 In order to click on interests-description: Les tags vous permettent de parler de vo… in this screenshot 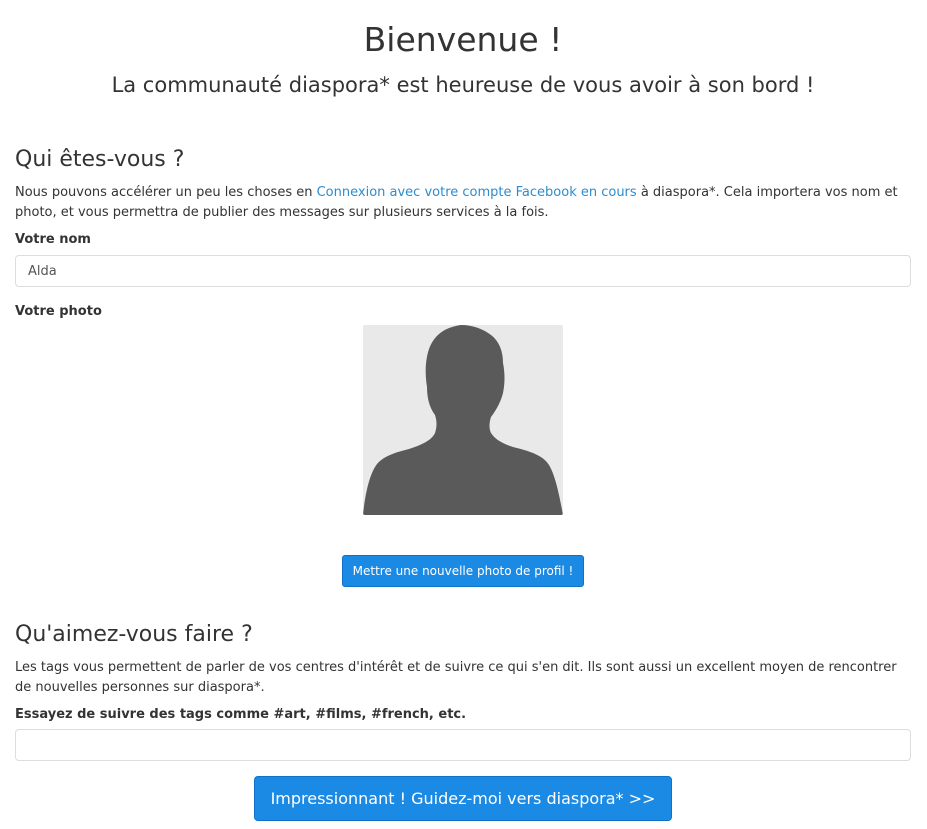, I will do `click(456, 677)`.